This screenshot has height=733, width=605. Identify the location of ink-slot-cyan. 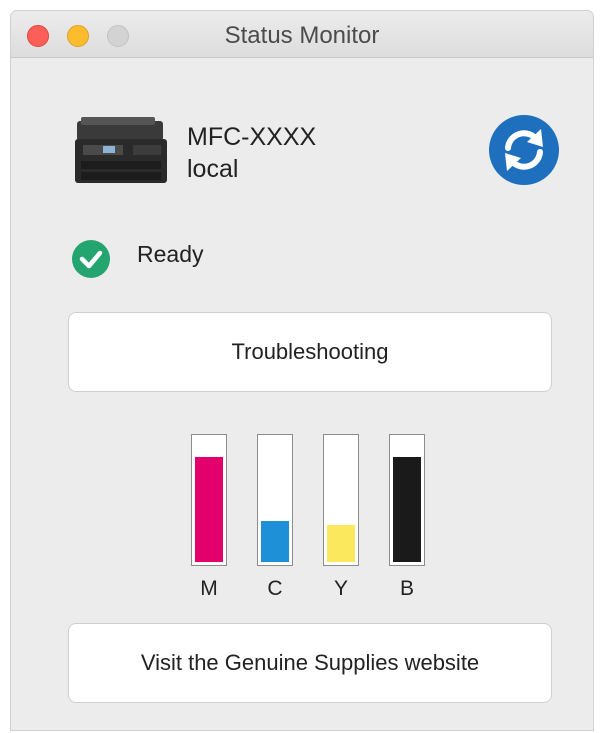
(275, 500).